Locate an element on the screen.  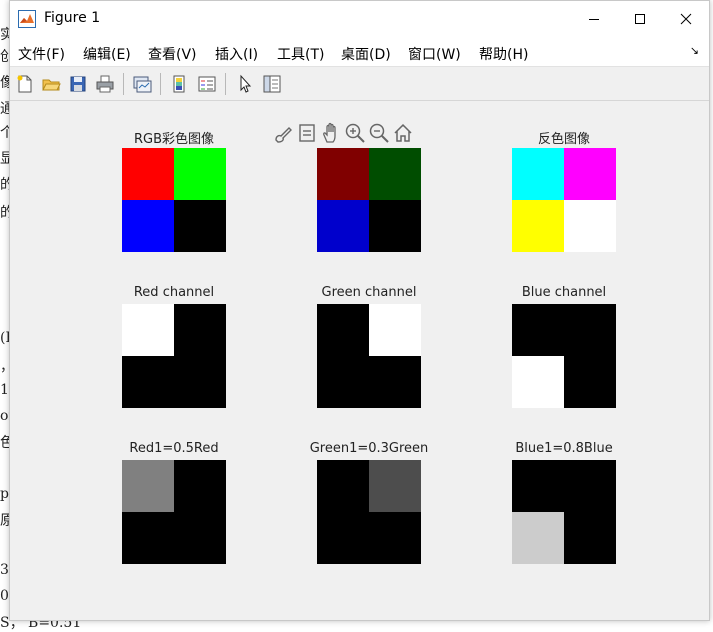
colorbar-icon is located at coordinates (179, 84).